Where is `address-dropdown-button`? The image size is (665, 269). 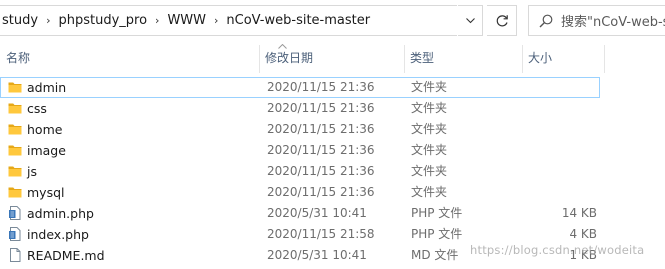
address-dropdown-button is located at coordinates (470, 20).